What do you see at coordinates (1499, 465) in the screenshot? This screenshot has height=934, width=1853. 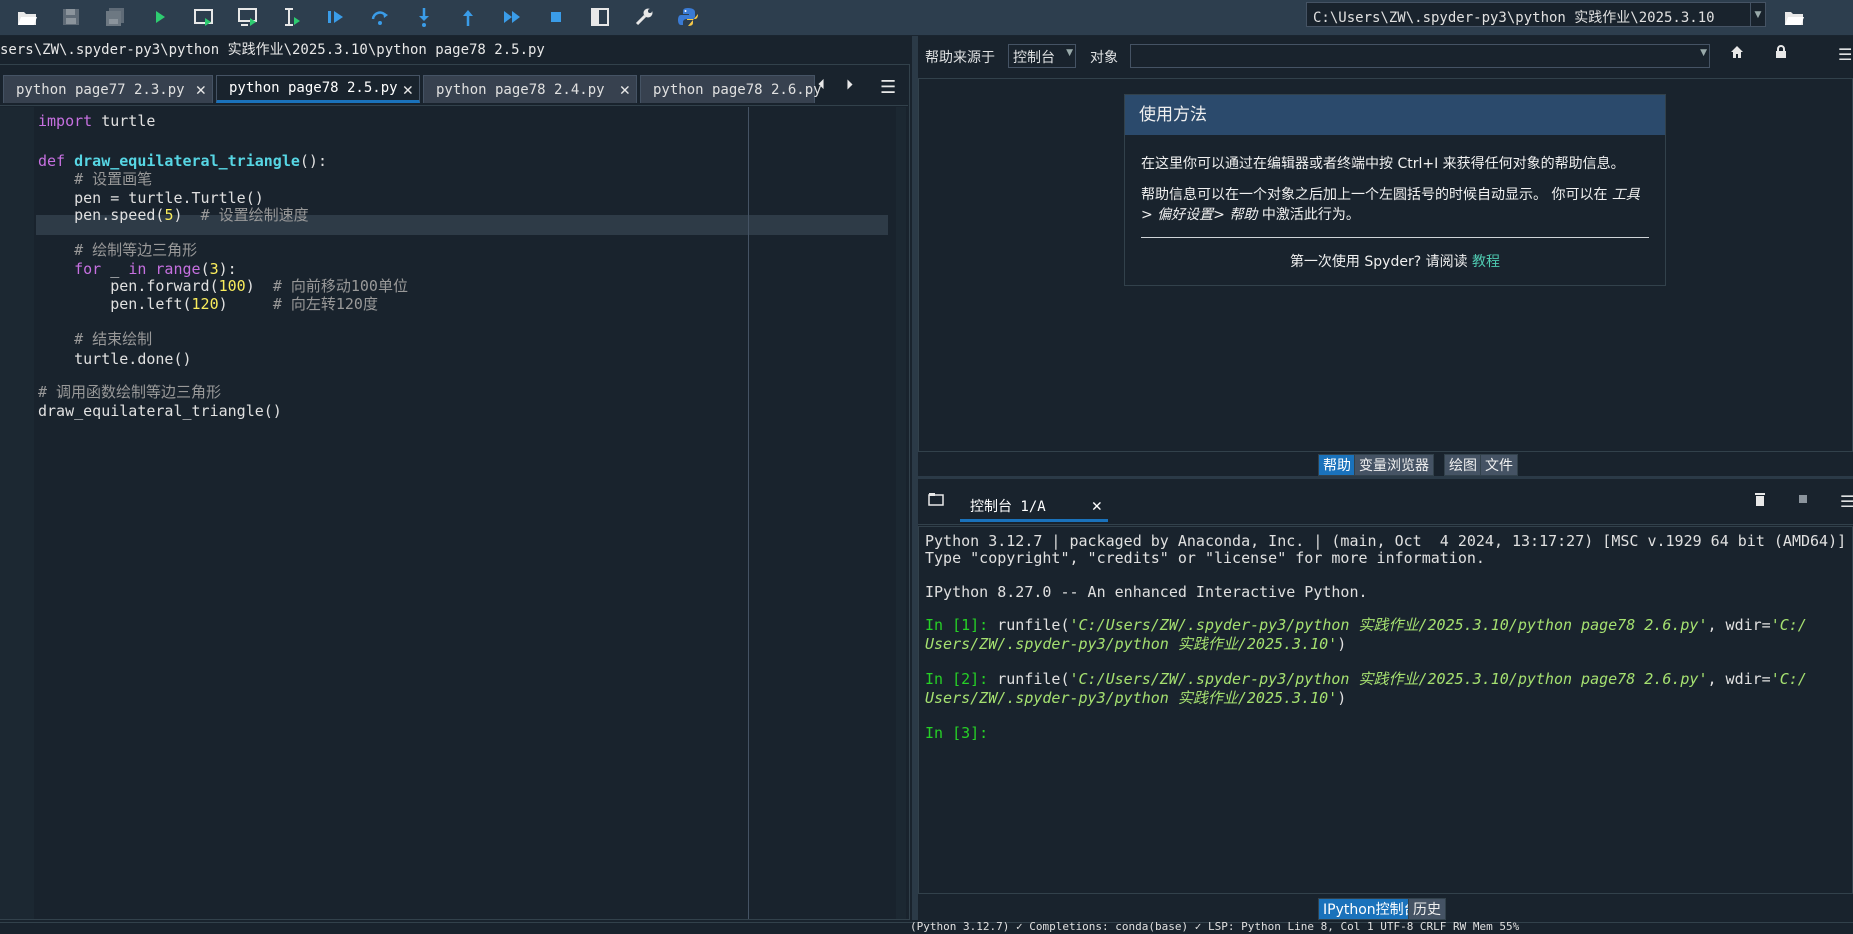 I see `tab-files: 文件` at bounding box center [1499, 465].